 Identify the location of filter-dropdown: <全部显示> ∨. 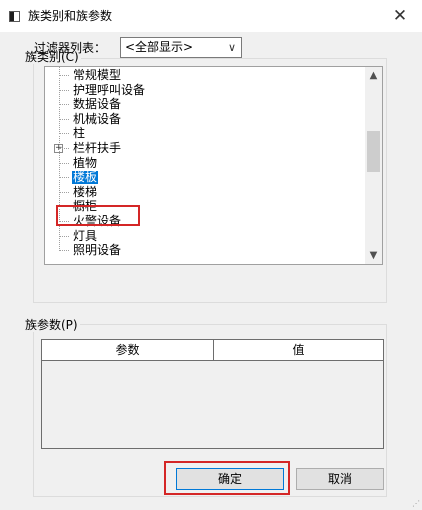
(181, 47).